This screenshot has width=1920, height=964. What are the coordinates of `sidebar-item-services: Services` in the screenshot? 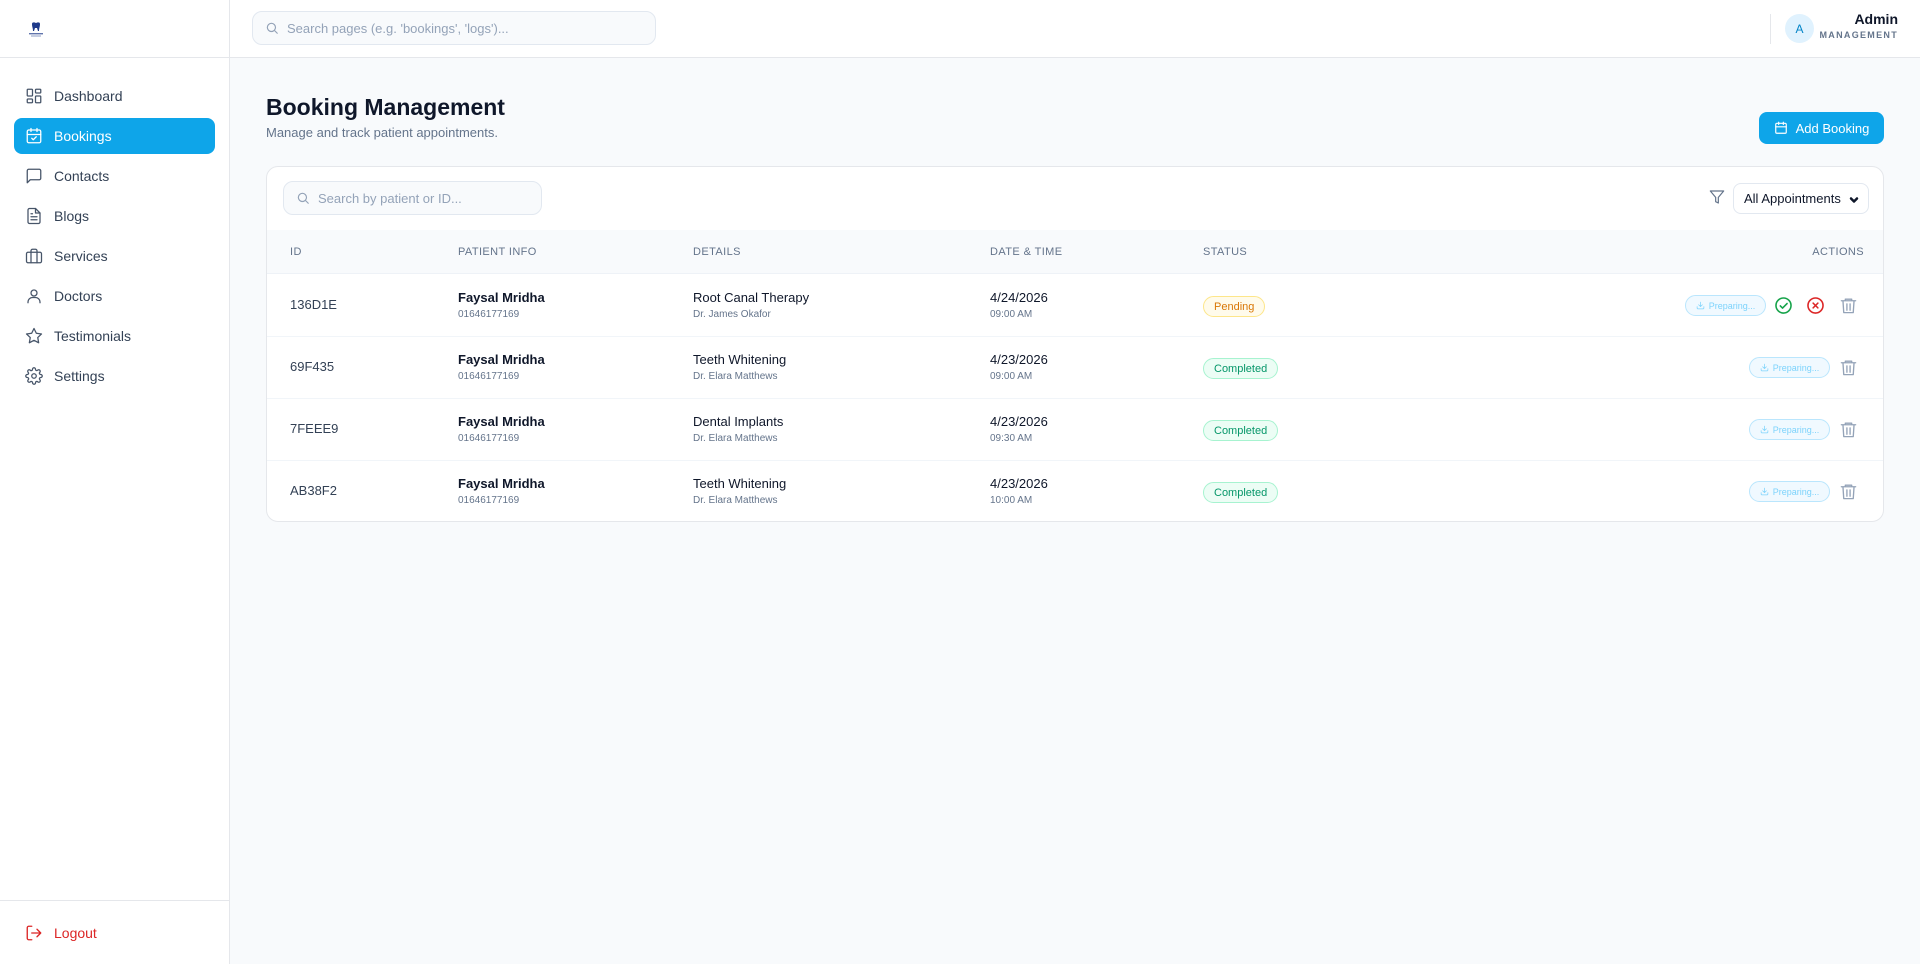 It's located at (114, 256).